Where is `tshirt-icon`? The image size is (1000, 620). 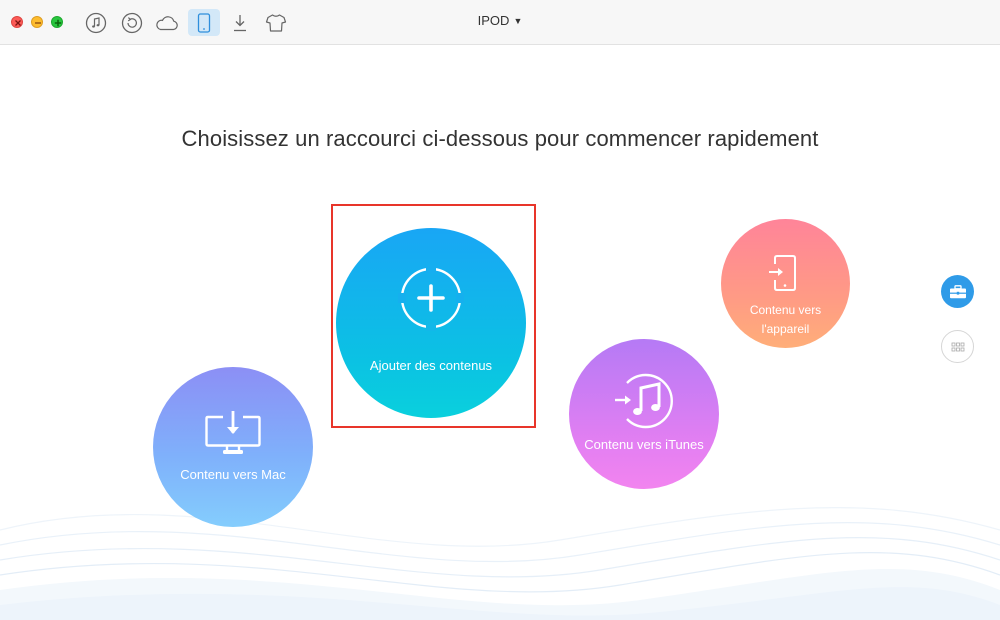 tshirt-icon is located at coordinates (276, 22).